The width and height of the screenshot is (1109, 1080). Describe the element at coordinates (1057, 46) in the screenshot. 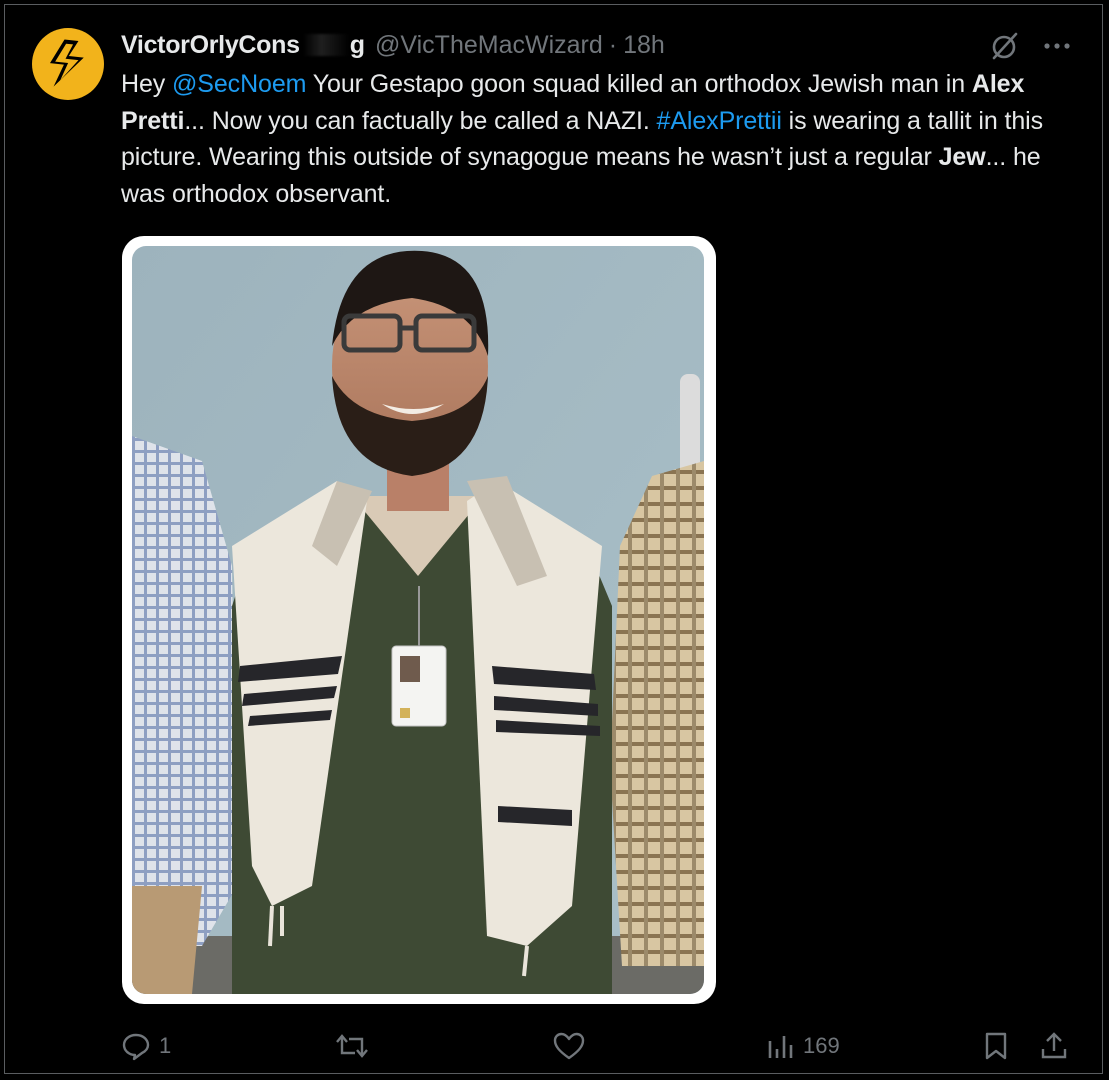

I see `more-icon` at that location.